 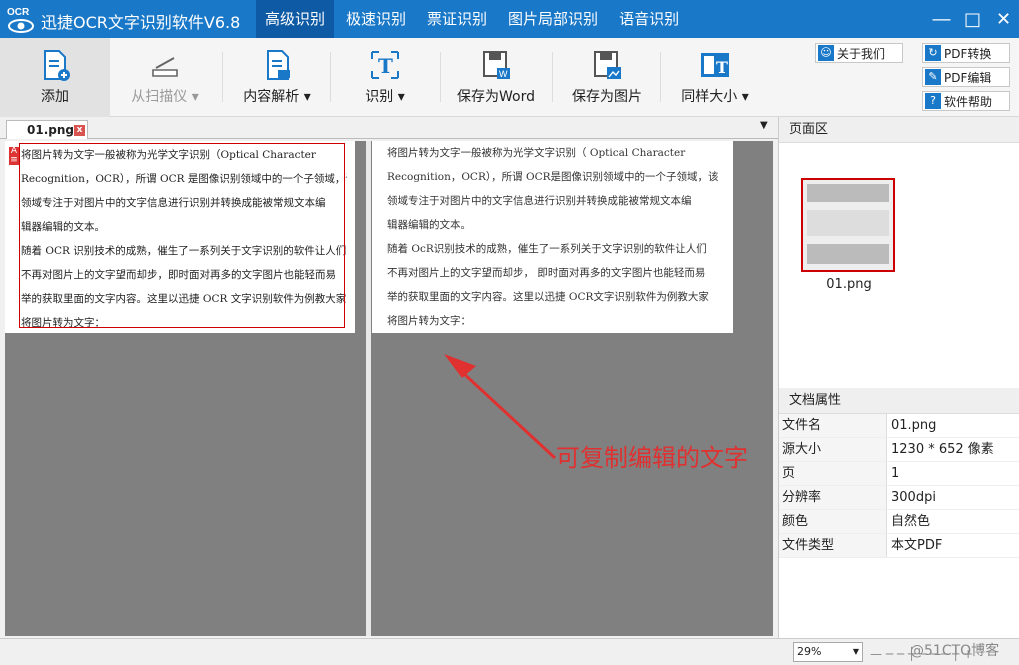 What do you see at coordinates (553, 19) in the screenshot?
I see `tab-partial-ocr: 图片局部识别` at bounding box center [553, 19].